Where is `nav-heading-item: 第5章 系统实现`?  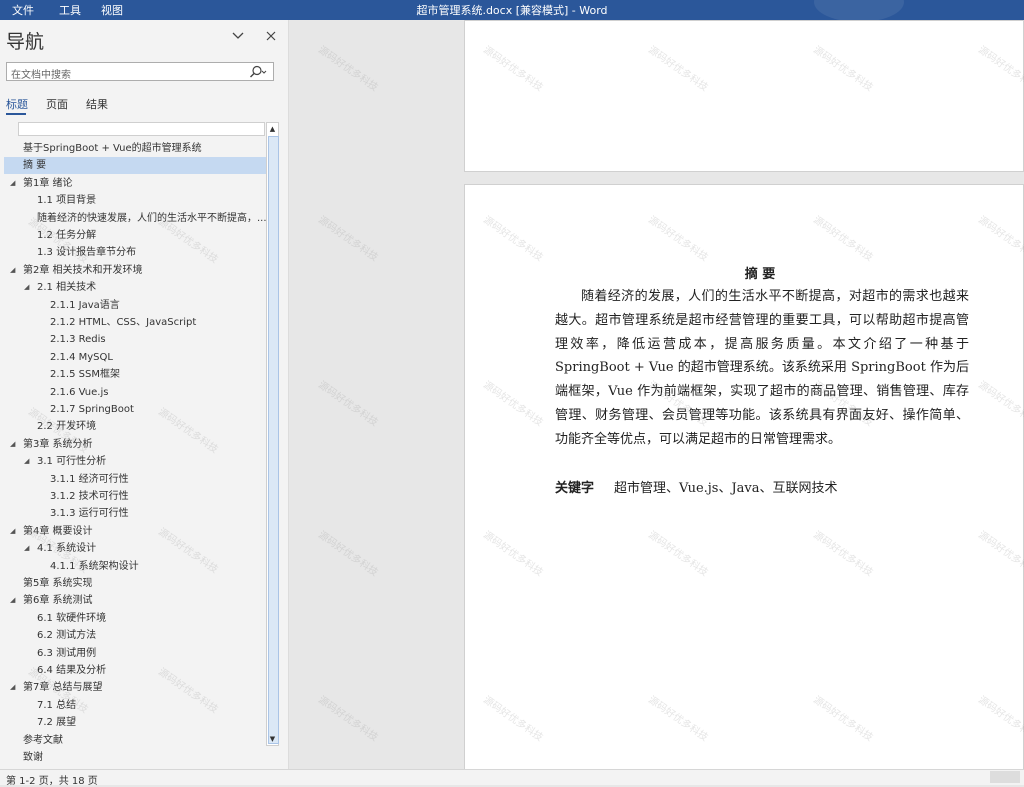
nav-heading-item: 第5章 系统实现 is located at coordinates (135, 583).